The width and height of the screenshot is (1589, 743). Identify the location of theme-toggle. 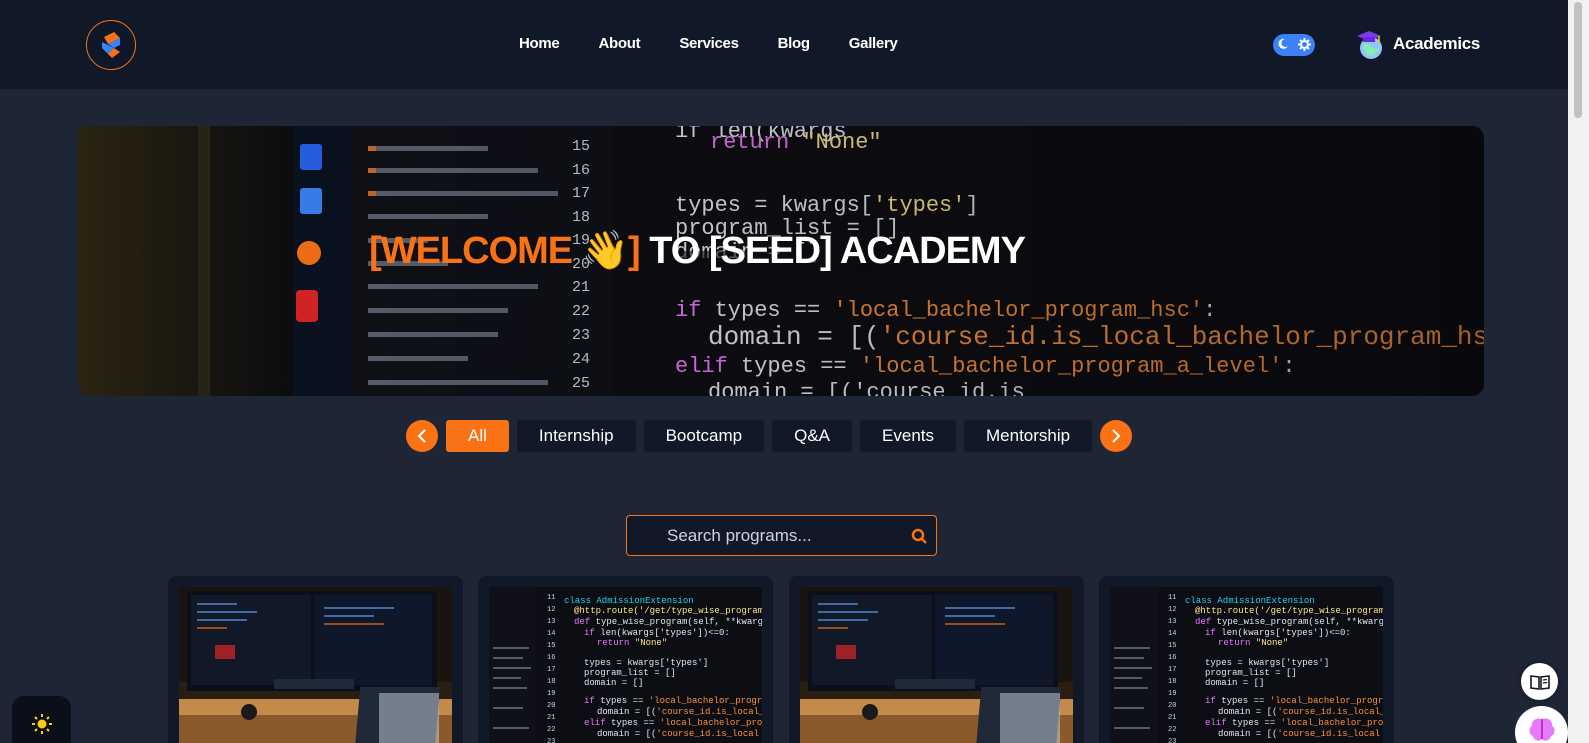
(1294, 45).